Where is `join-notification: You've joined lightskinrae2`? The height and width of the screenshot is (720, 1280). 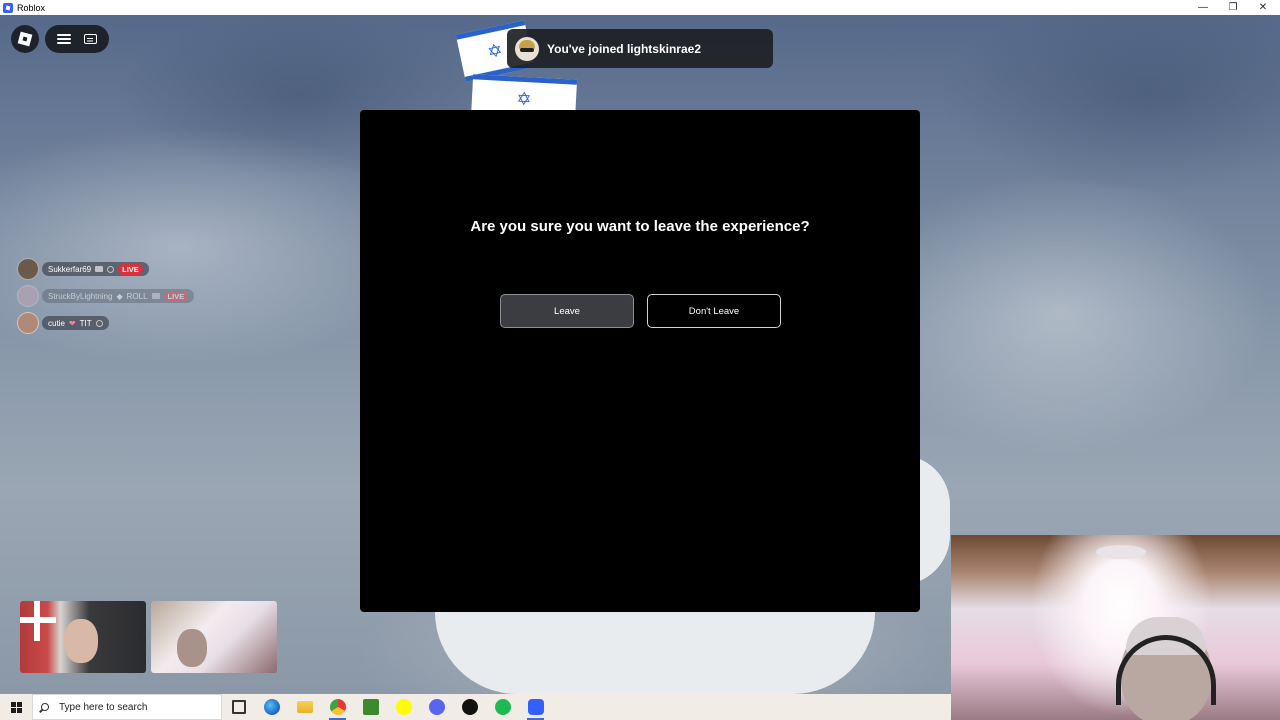 join-notification: You've joined lightskinrae2 is located at coordinates (640, 48).